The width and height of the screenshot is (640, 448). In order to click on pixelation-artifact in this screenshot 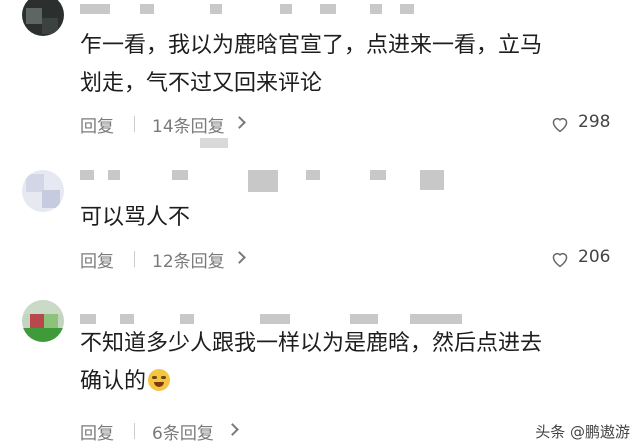, I will do `click(214, 143)`.